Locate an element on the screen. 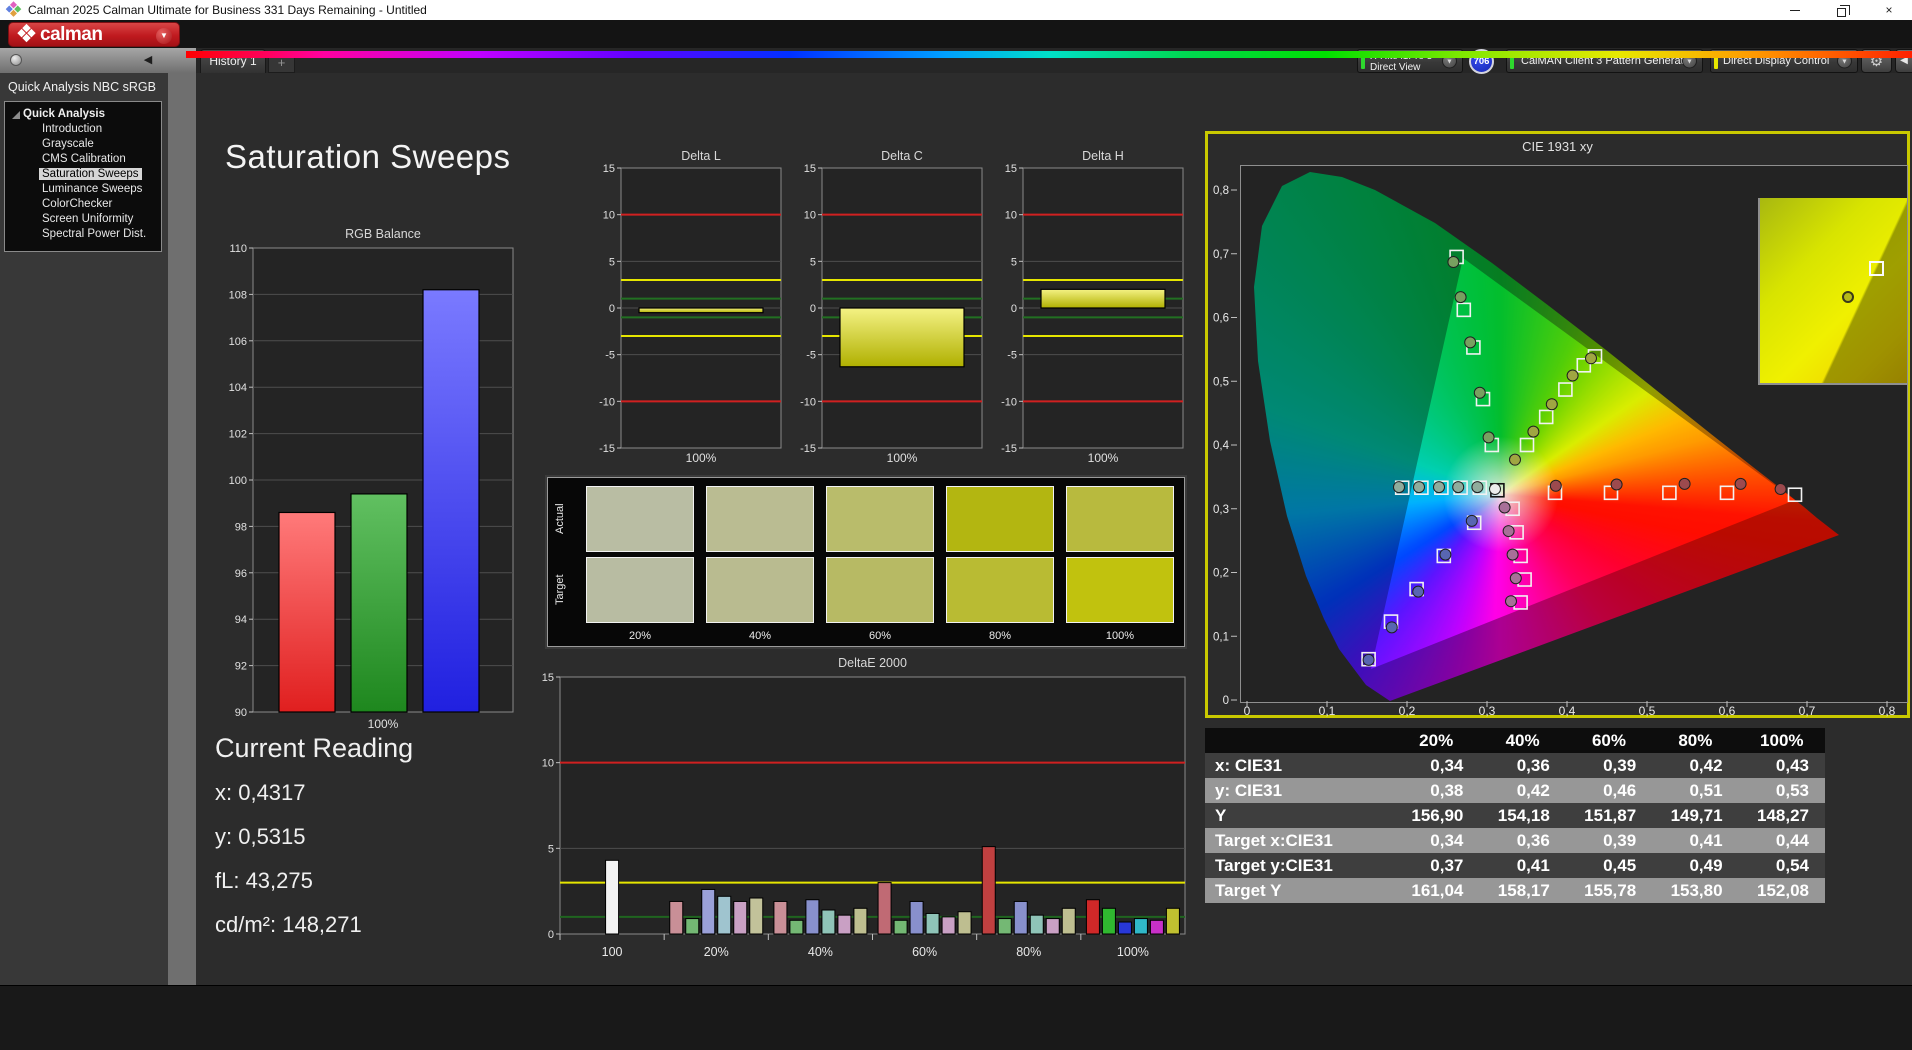  table-col-header: 40% is located at coordinates (1522, 740).